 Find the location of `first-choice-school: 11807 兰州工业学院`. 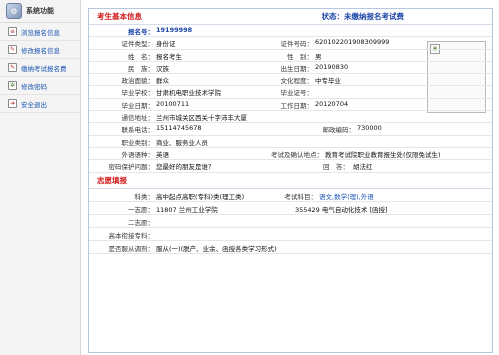

first-choice-school: 11807 兰州工业学院 is located at coordinates (187, 209).